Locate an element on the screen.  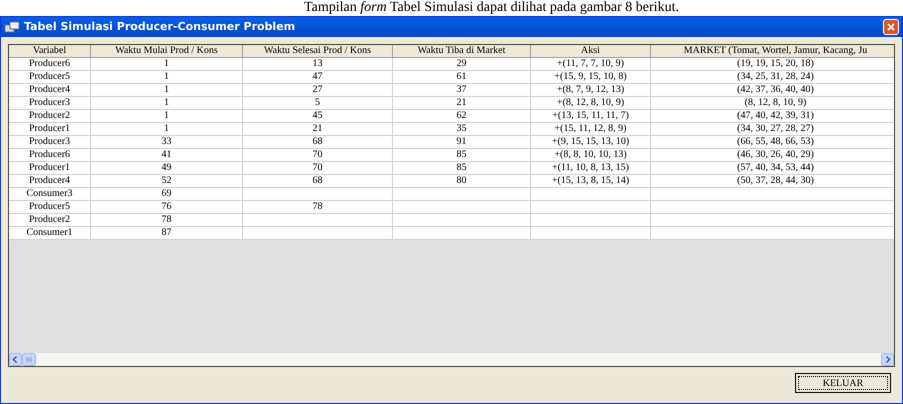
close-button is located at coordinates (891, 27).